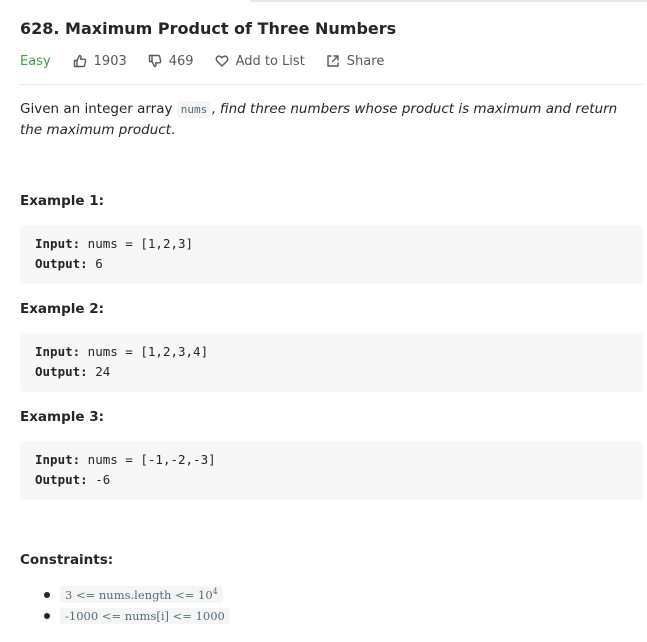 Image resolution: width=647 pixels, height=642 pixels. I want to click on example-2-input: nums = [1,2,3,4], so click(144, 351).